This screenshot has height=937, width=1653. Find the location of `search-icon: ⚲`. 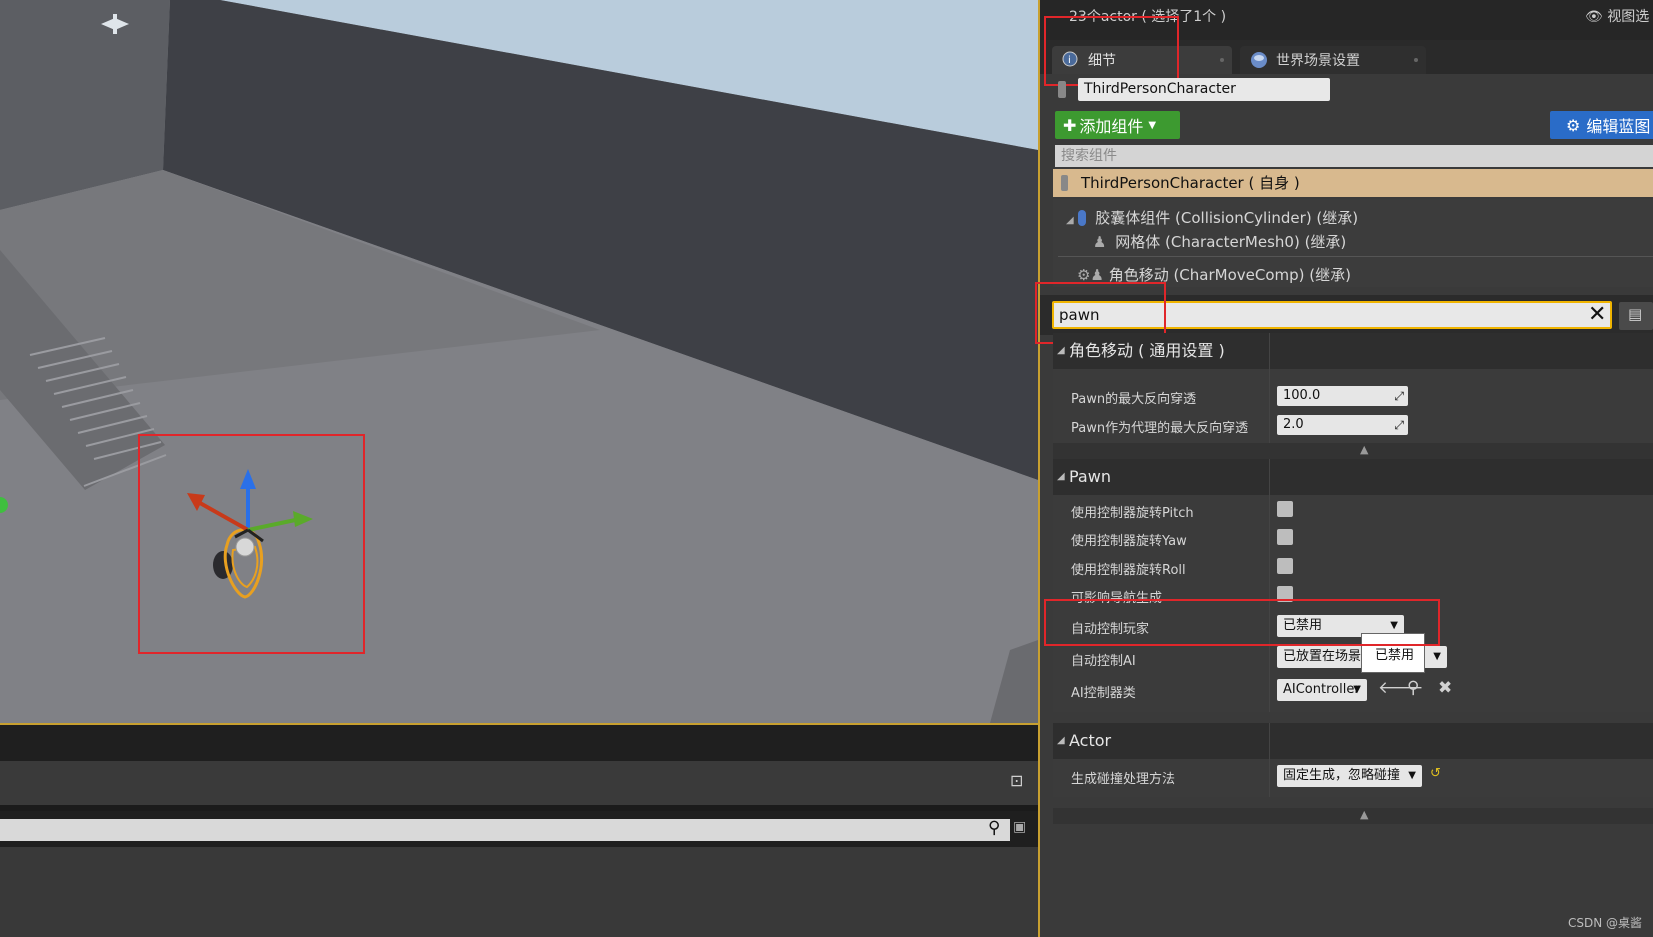

search-icon: ⚲ is located at coordinates (994, 828).